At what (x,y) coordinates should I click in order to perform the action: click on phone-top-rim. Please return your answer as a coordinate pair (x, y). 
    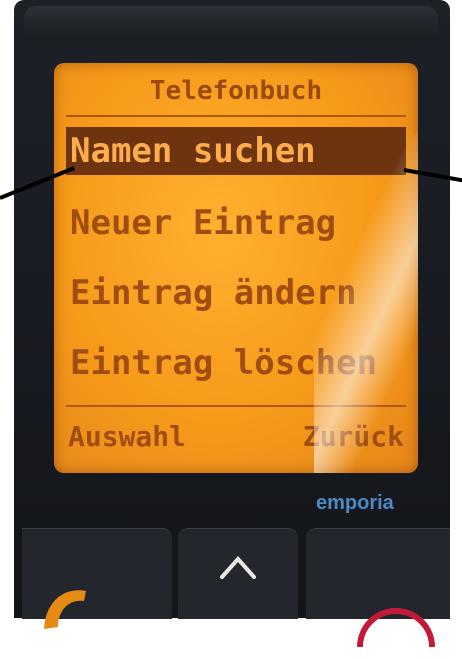
    Looking at the image, I should click on (231, 23).